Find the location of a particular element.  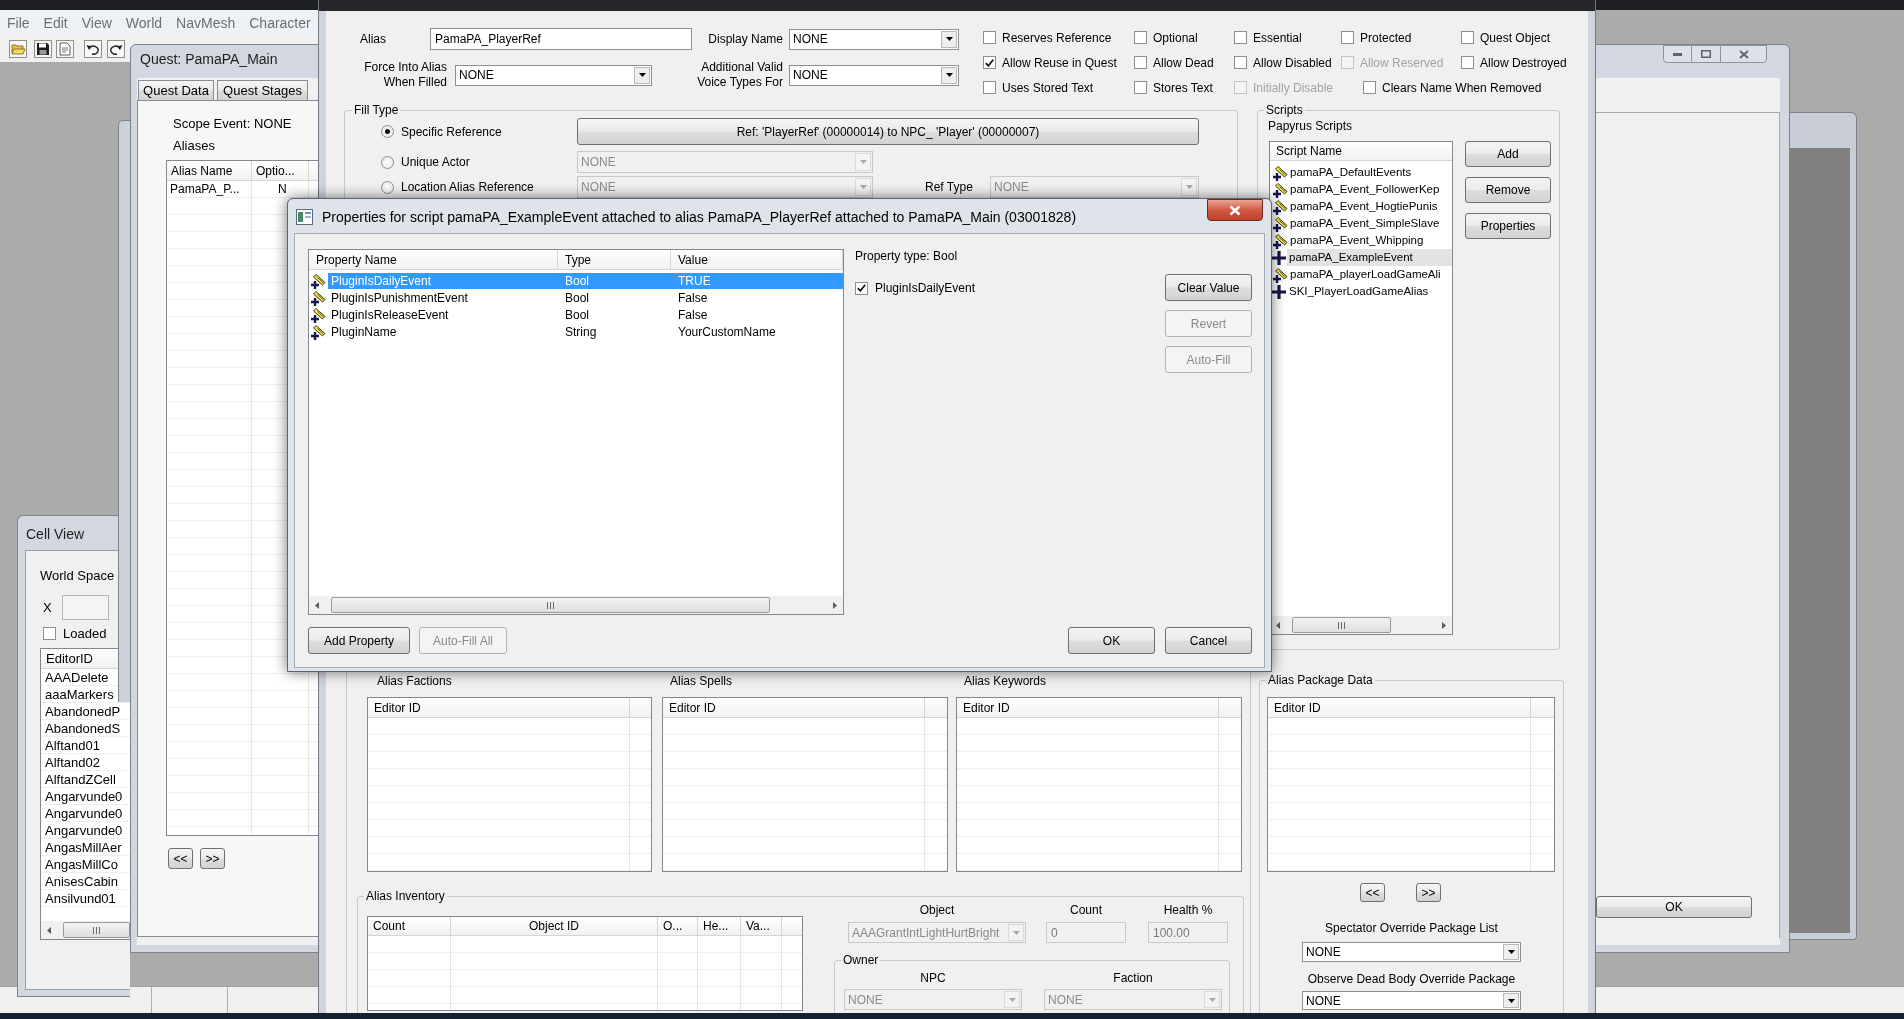

menu-item: Edit is located at coordinates (55, 22).